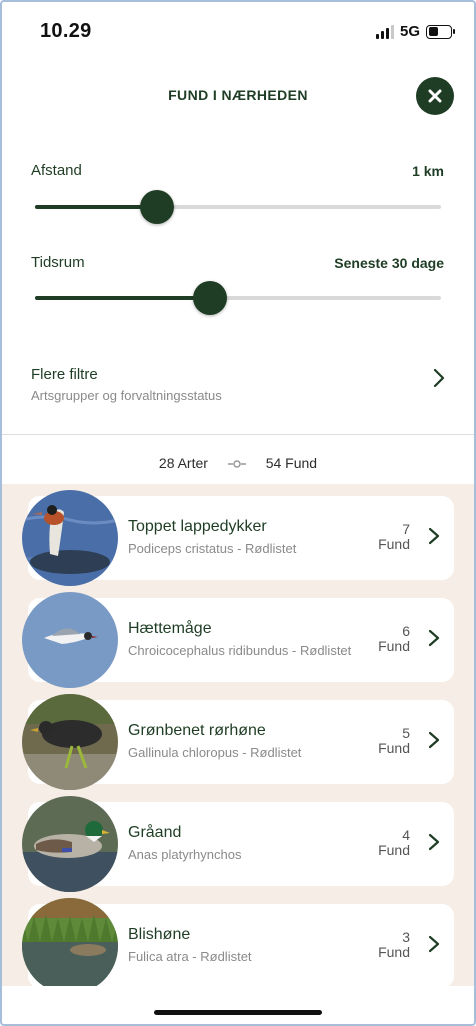 The width and height of the screenshot is (476, 1026). I want to click on close-button, so click(435, 96).